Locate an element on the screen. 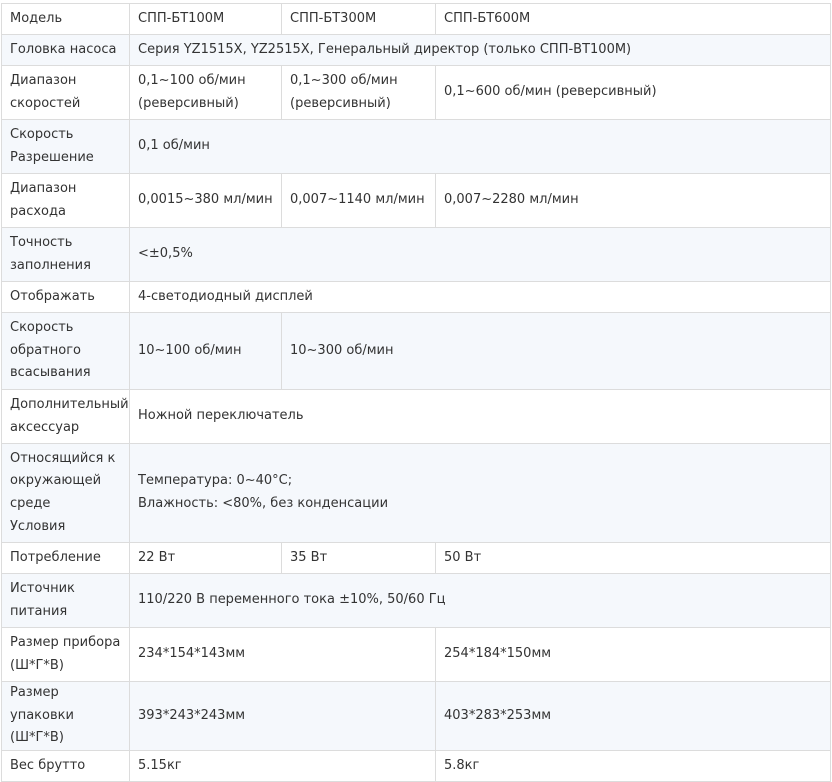  table-row-gross-weight: Вес брутто 5.15кг 5.8кг is located at coordinates (416, 766).